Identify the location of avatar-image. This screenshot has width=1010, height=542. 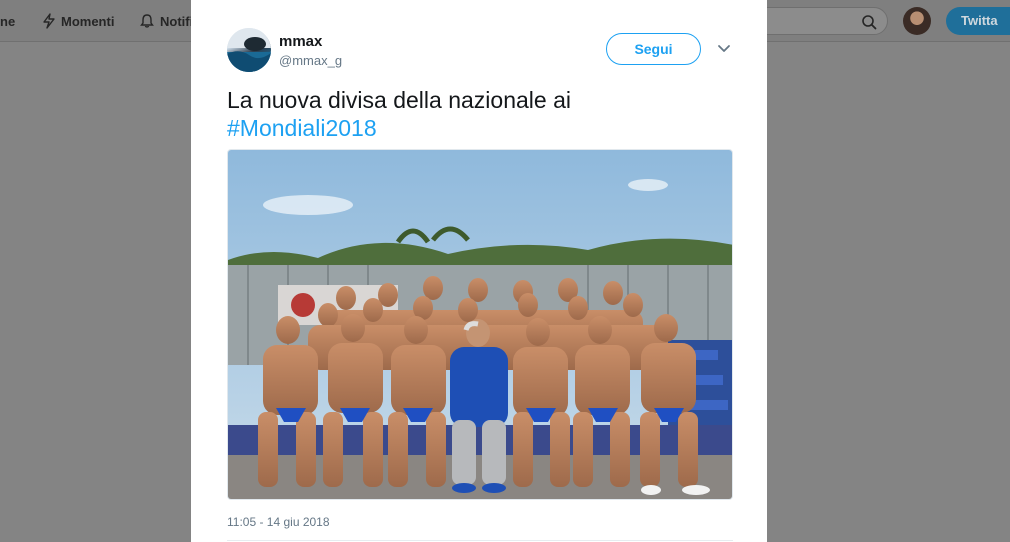
(249, 50).